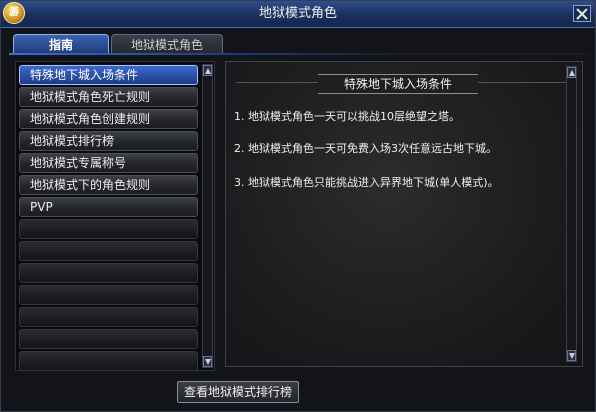  I want to click on scroll-down-button, so click(207, 361).